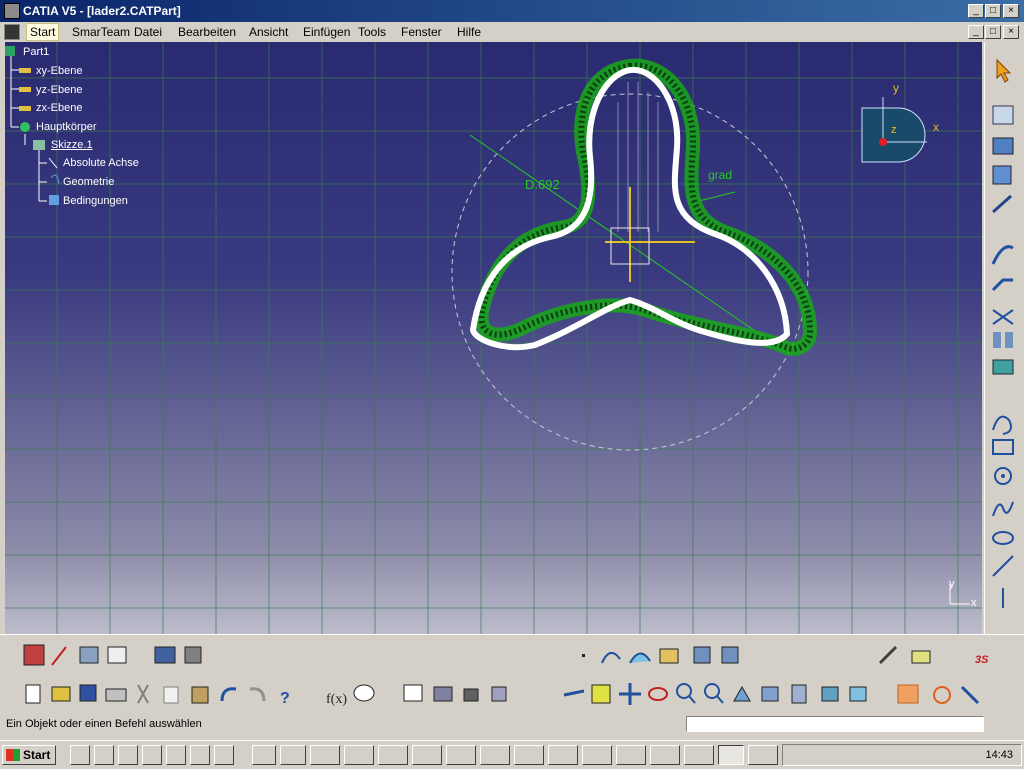 The width and height of the screenshot is (1024, 769). What do you see at coordinates (200, 755) in the screenshot?
I see `quicklaunch-folder-icon` at bounding box center [200, 755].